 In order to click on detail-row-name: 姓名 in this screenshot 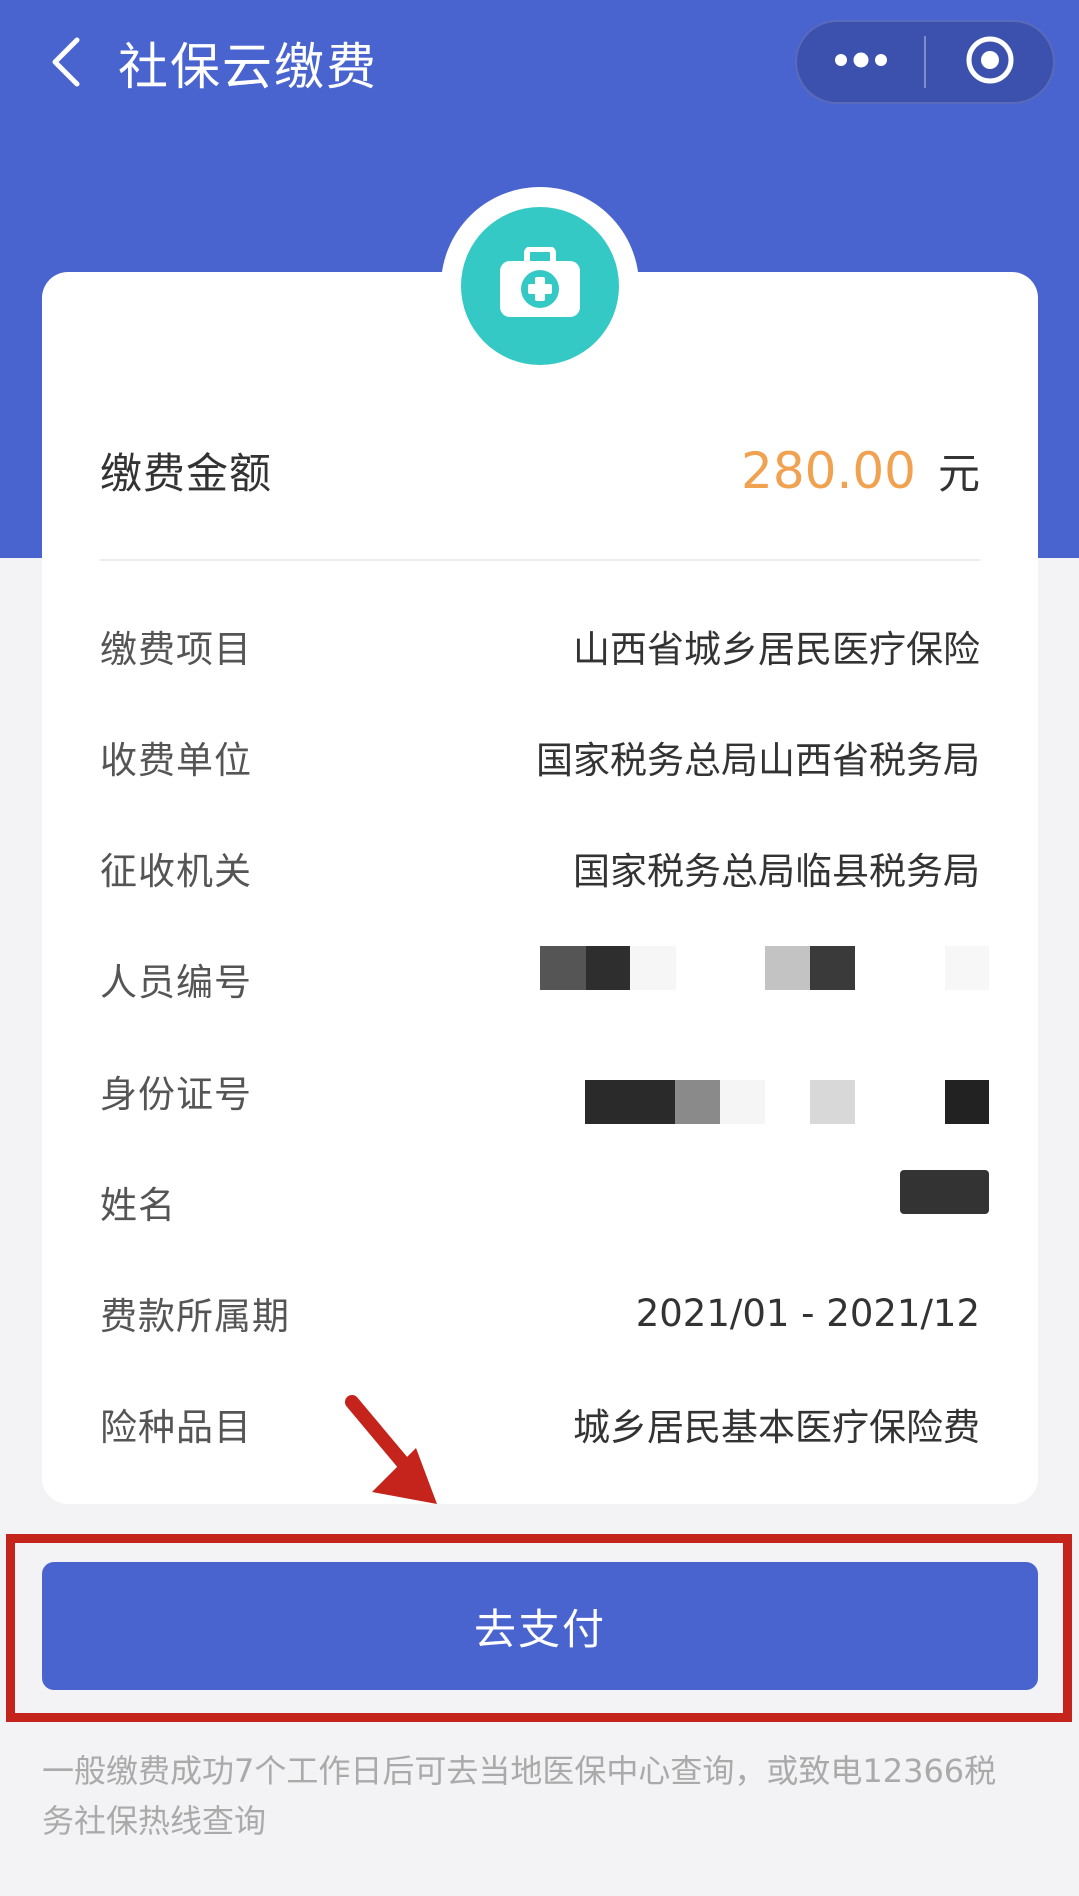, I will do `click(540, 1202)`.